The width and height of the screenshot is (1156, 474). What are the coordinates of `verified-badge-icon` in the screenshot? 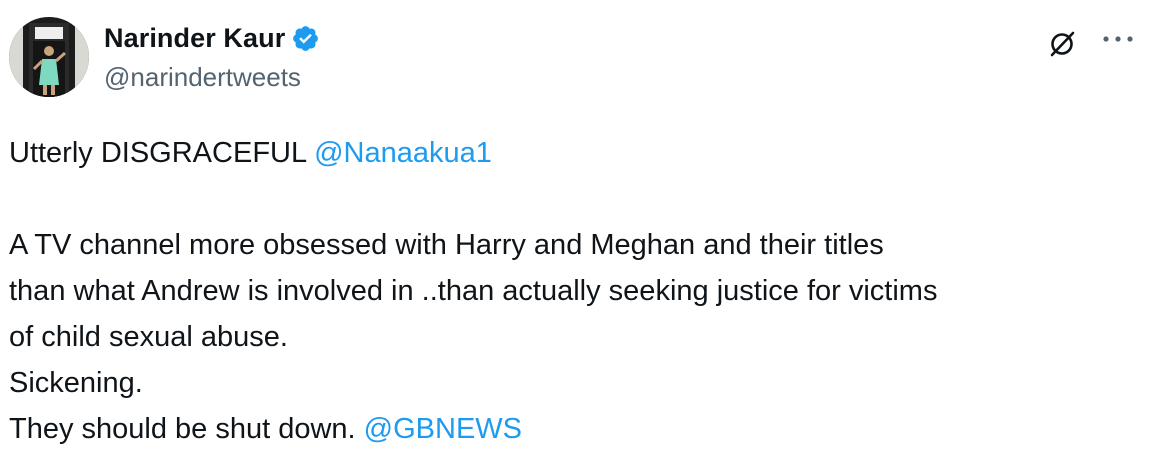 It's located at (305, 38).